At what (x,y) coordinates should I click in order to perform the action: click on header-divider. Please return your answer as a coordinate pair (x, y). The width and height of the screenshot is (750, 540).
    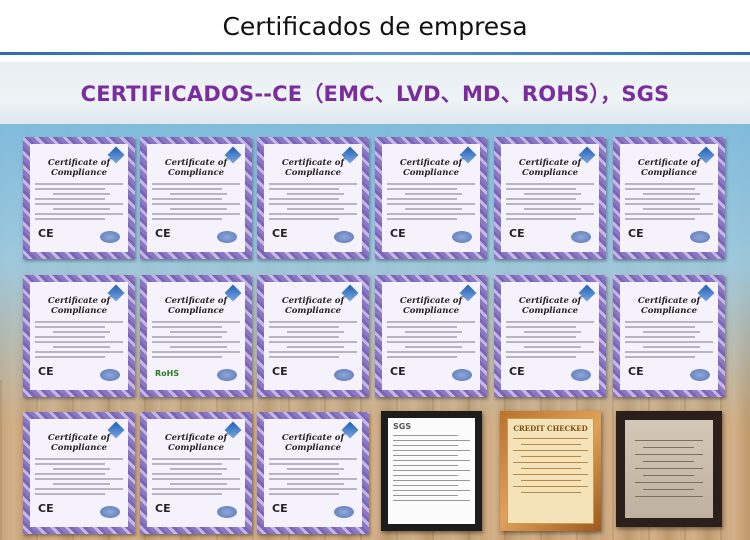
    Looking at the image, I should click on (375, 53).